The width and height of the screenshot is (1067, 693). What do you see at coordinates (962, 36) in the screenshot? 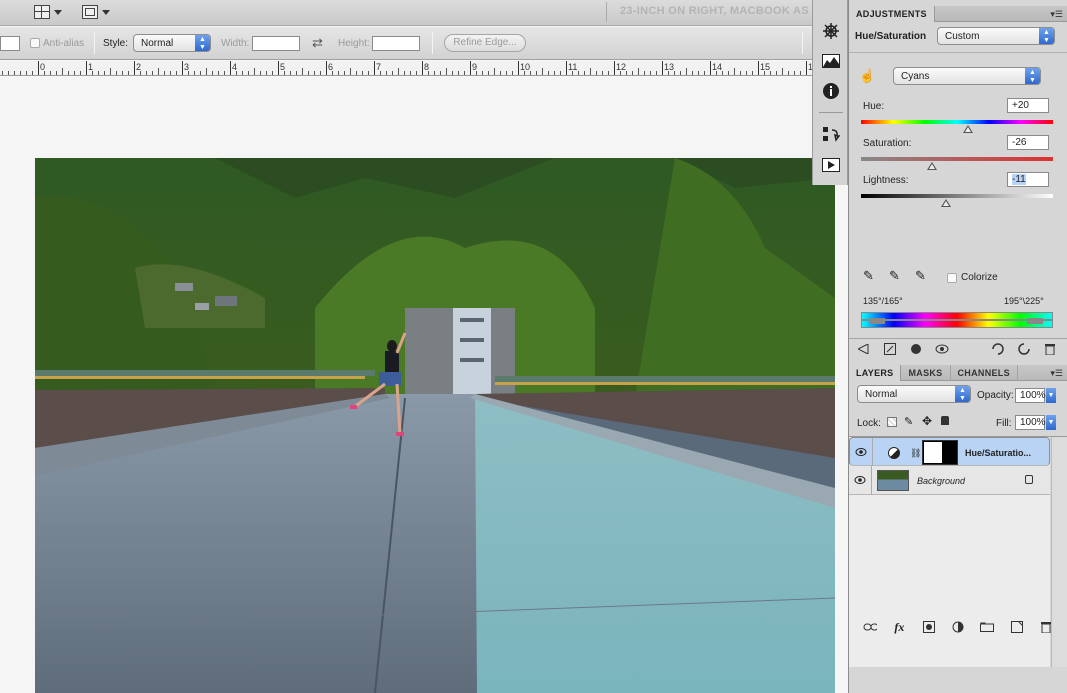
I see `preset-value: Custom` at bounding box center [962, 36].